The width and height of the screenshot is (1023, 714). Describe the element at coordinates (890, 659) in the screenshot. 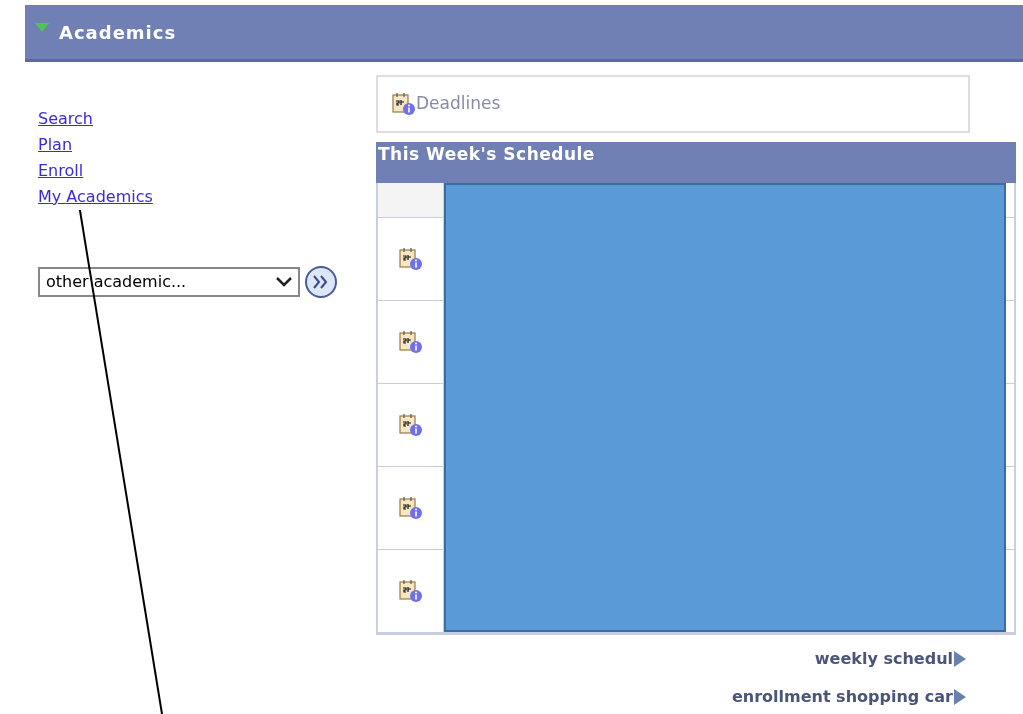

I see `footer-link: weekly schedul` at that location.